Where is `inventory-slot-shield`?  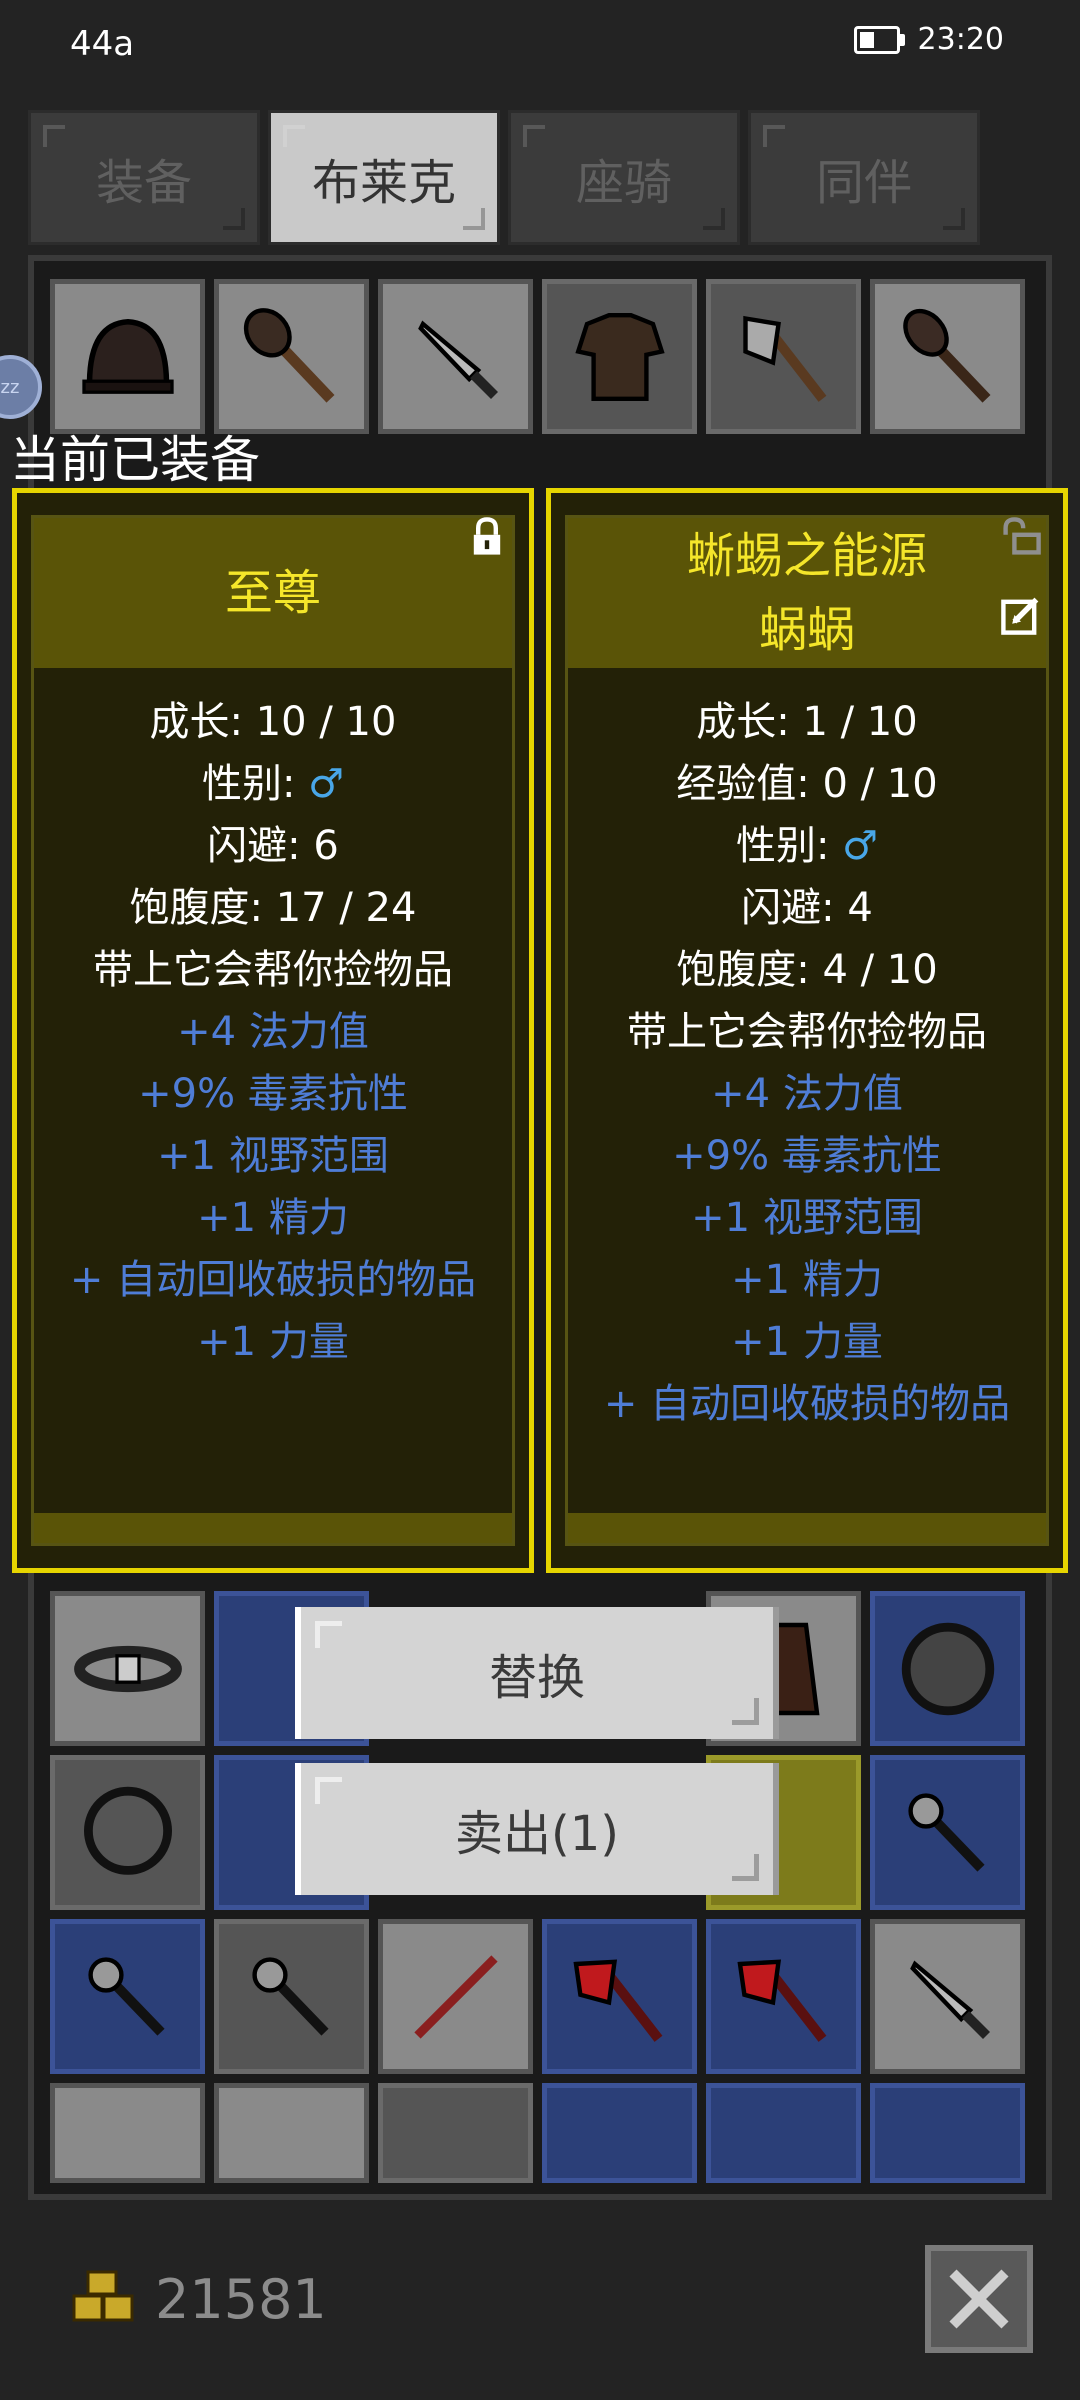
inventory-slot-shield is located at coordinates (947, 1668).